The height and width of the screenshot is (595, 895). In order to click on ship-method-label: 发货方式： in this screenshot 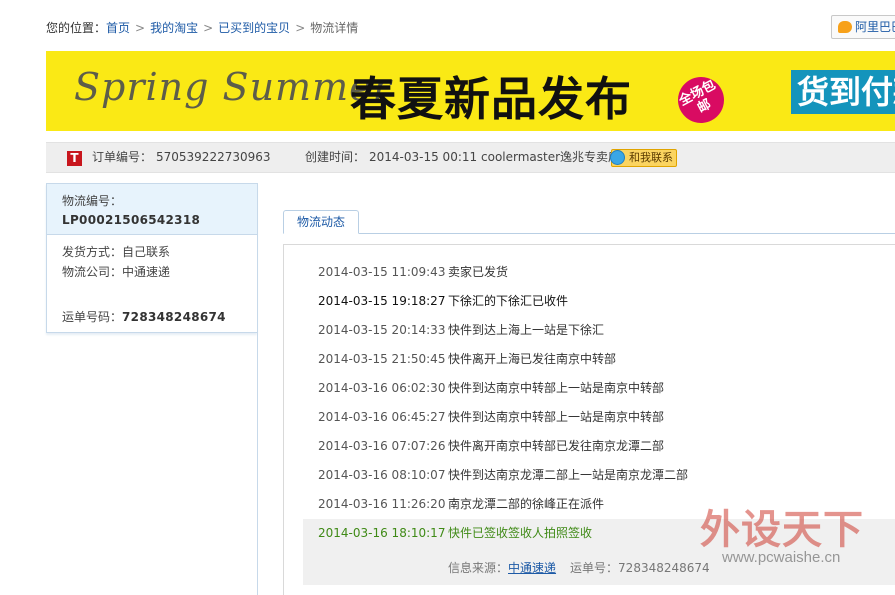, I will do `click(92, 252)`.